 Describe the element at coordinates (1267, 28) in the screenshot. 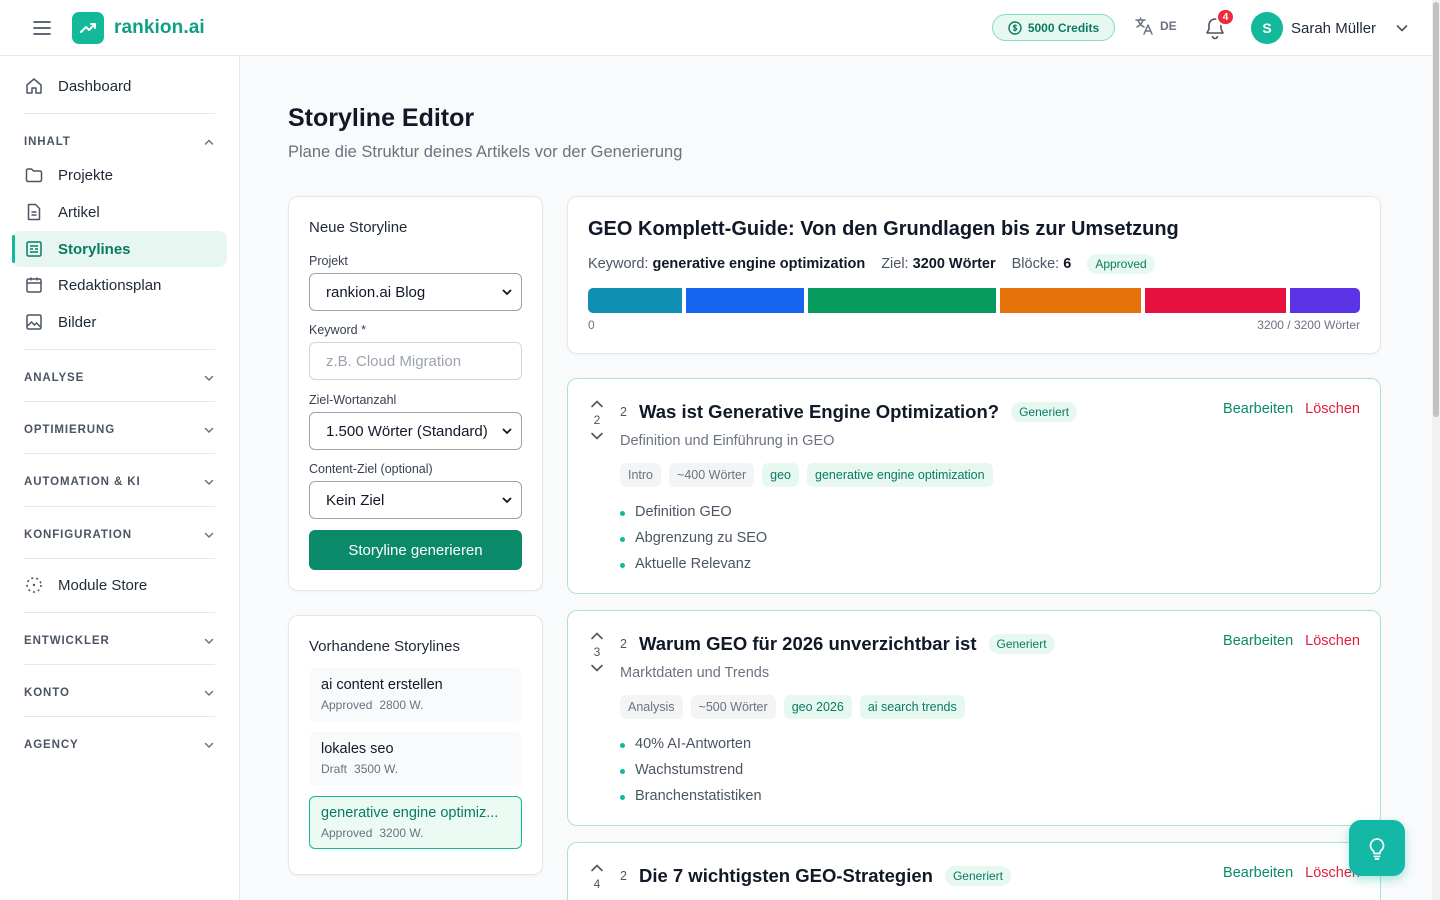

I see `avatar: S` at that location.